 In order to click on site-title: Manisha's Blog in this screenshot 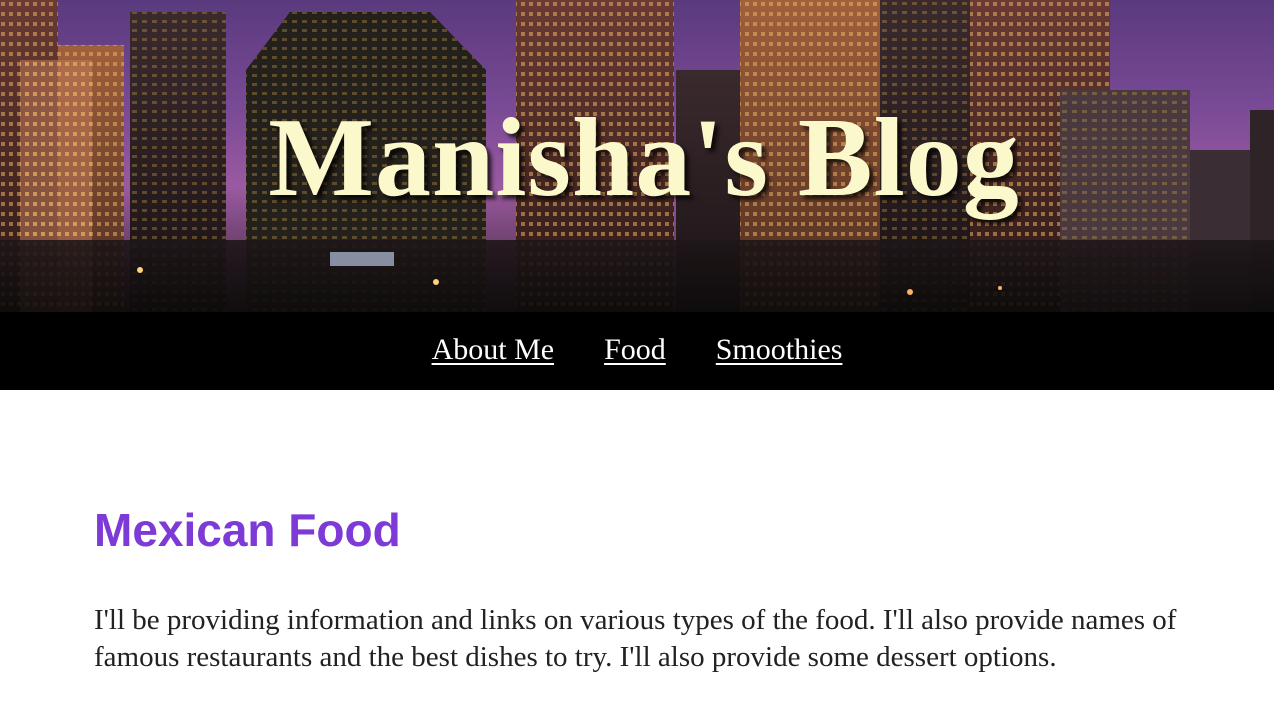, I will do `click(644, 158)`.